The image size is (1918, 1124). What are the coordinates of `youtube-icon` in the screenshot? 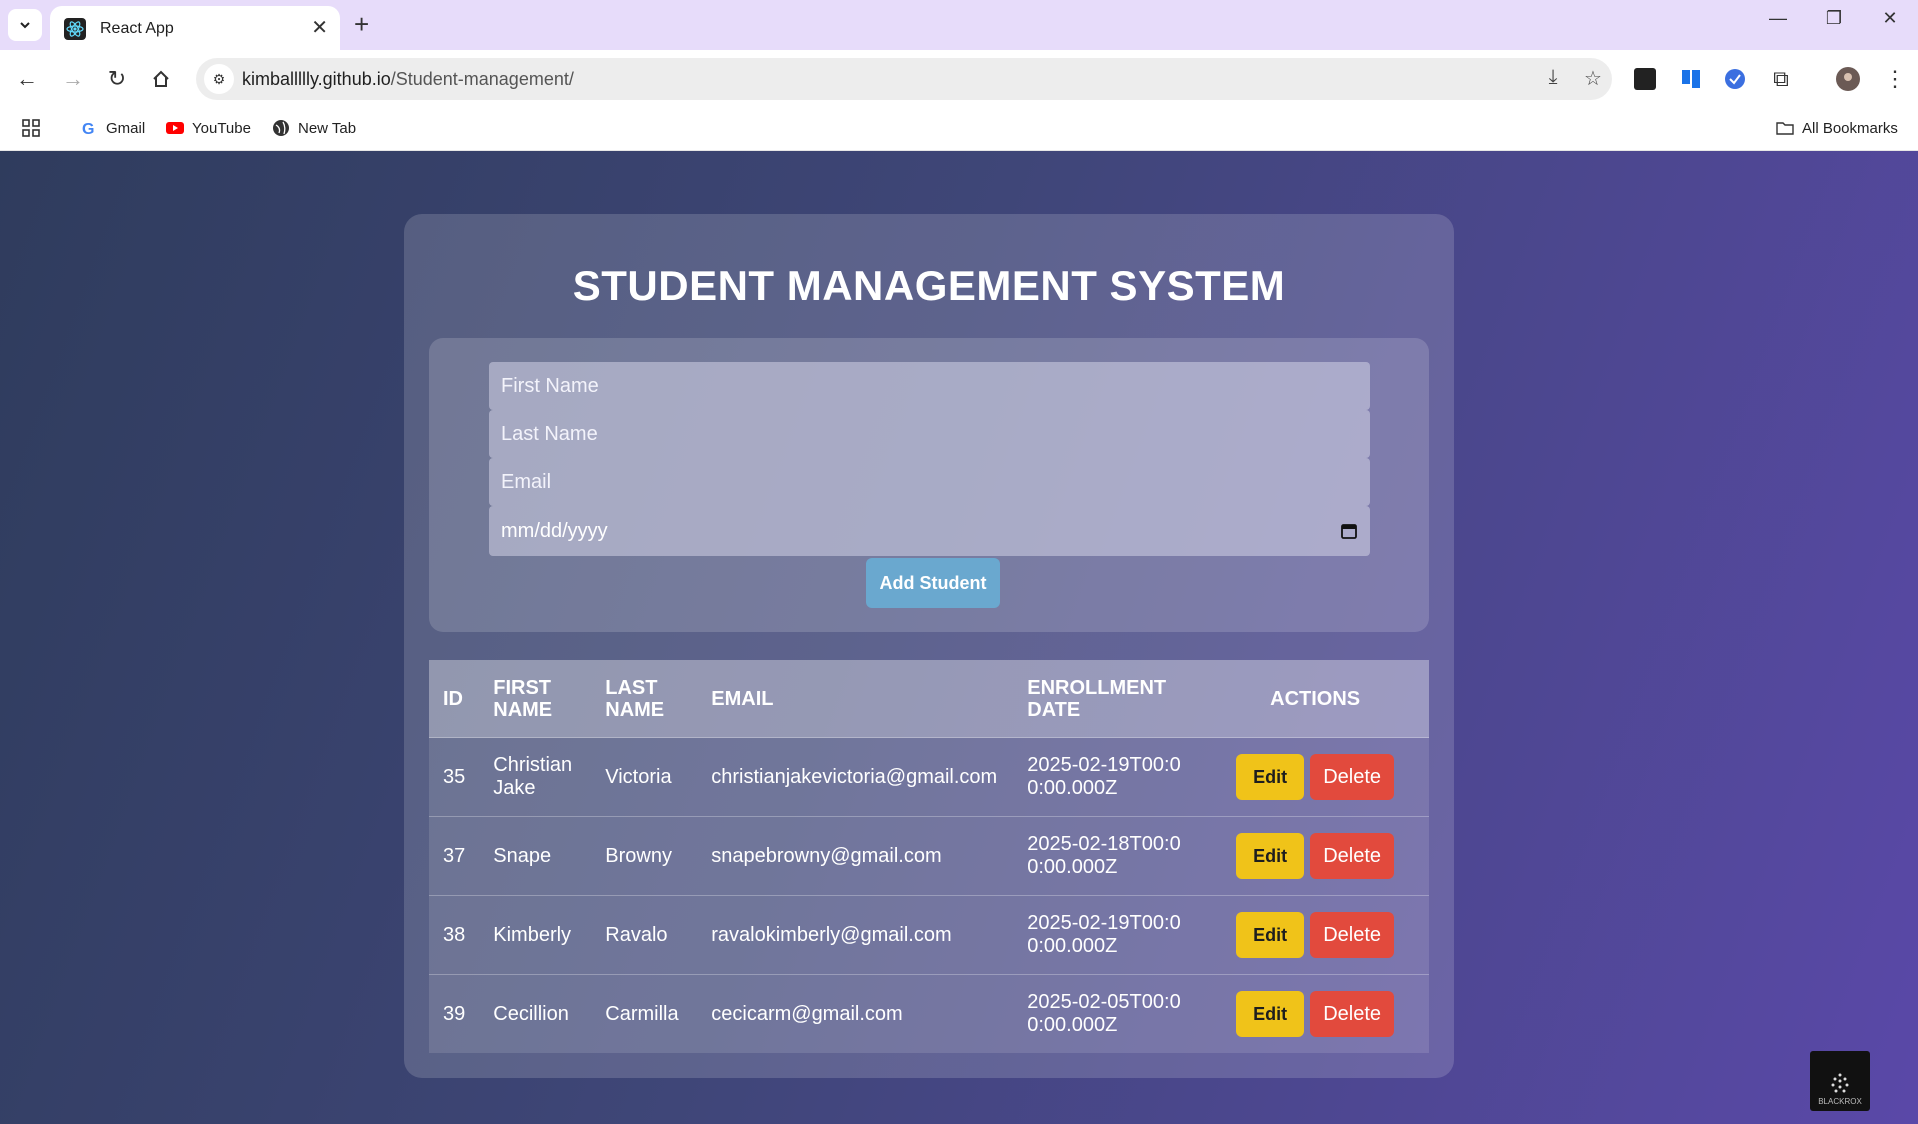 It's located at (175, 128).